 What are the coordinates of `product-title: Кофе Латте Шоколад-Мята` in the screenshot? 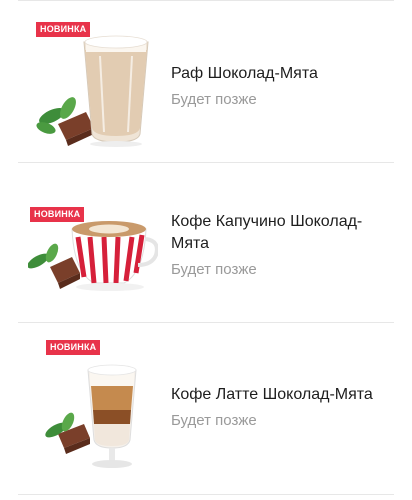 It's located at (272, 394).